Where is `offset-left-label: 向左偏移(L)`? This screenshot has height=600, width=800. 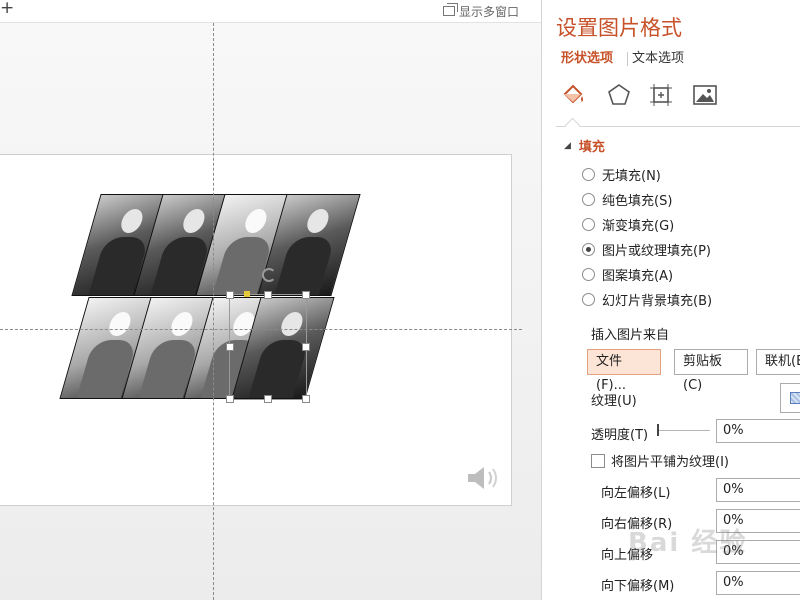
offset-left-label: 向左偏移(L) is located at coordinates (636, 493).